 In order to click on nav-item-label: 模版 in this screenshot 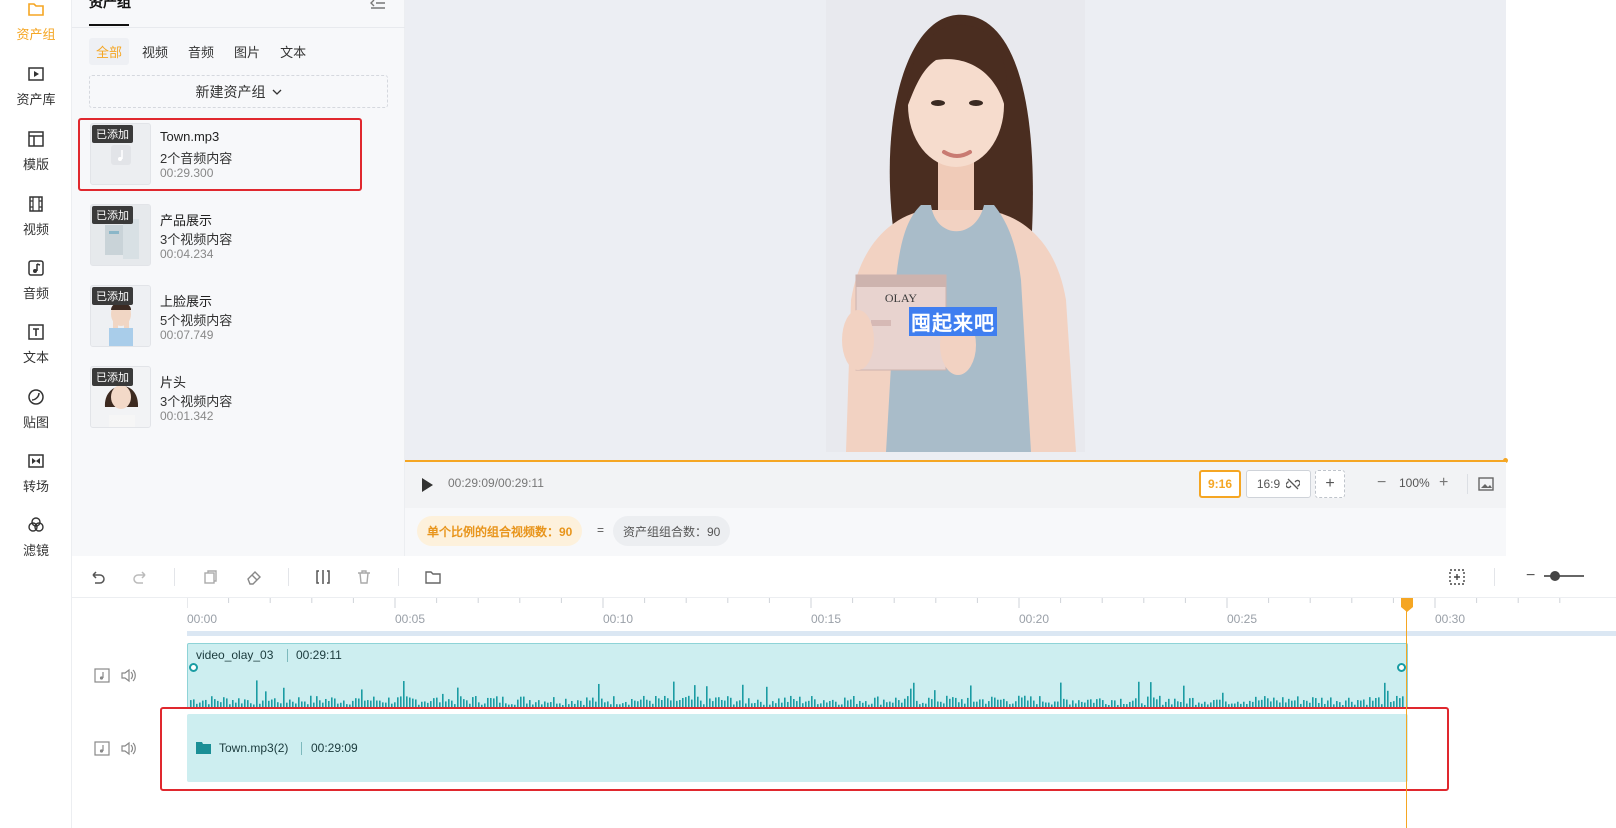, I will do `click(35, 164)`.